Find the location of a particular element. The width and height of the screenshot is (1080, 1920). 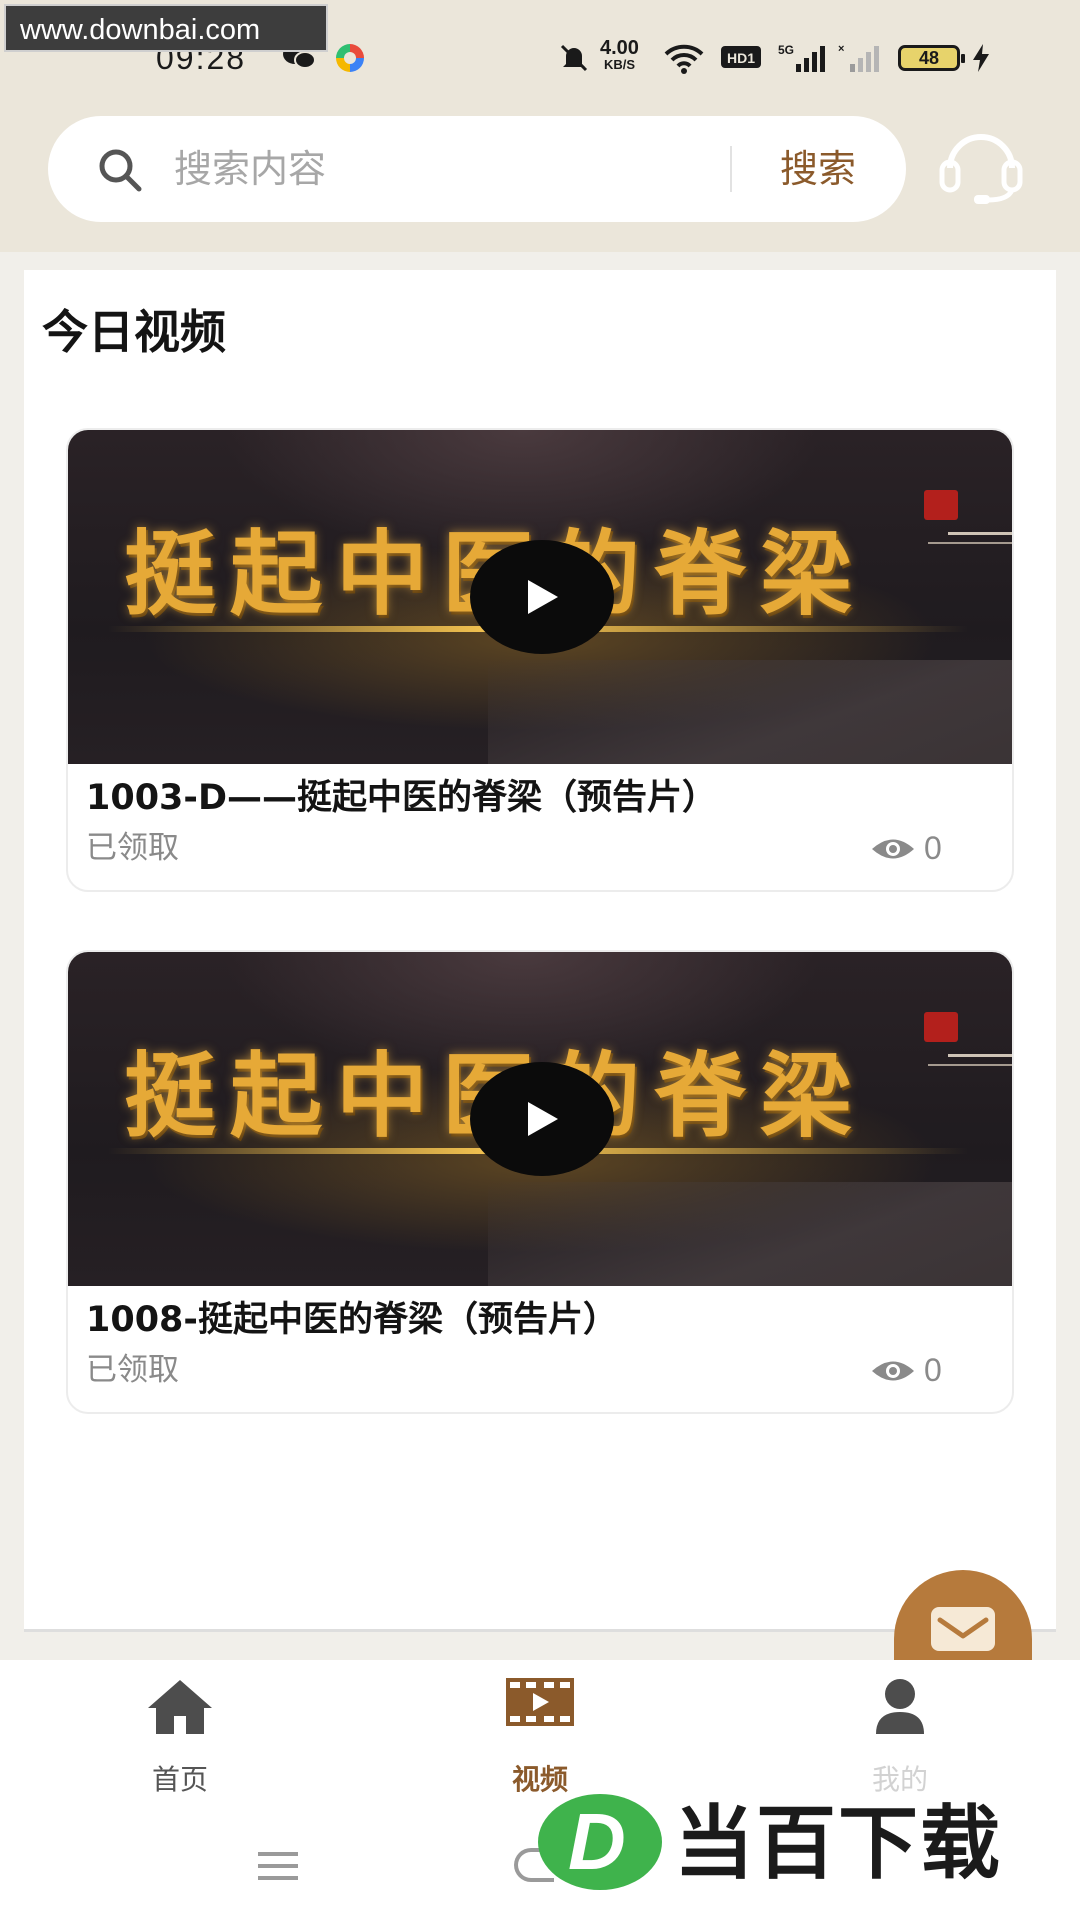

mute-icon is located at coordinates (574, 58).